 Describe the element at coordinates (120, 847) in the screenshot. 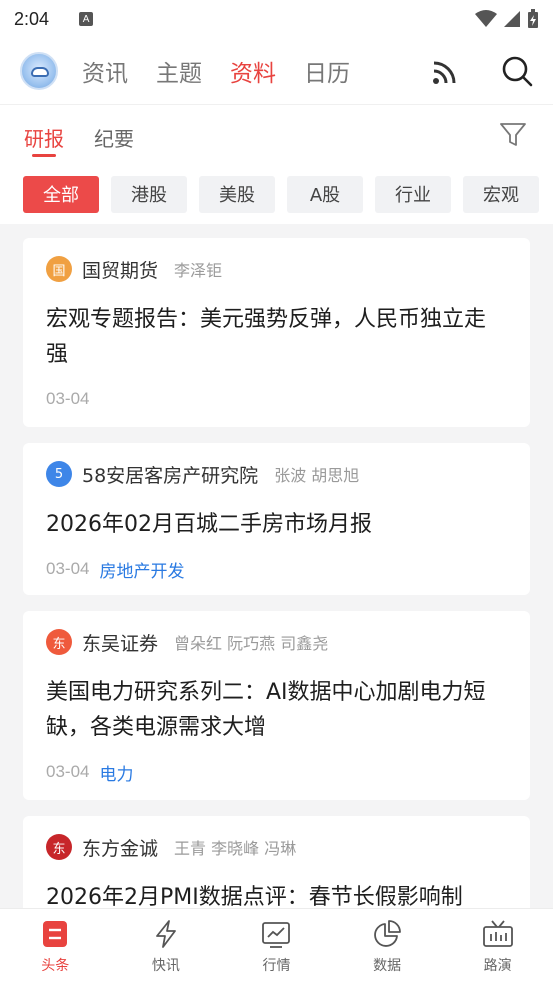

I see `source-name: 东方金诚` at that location.